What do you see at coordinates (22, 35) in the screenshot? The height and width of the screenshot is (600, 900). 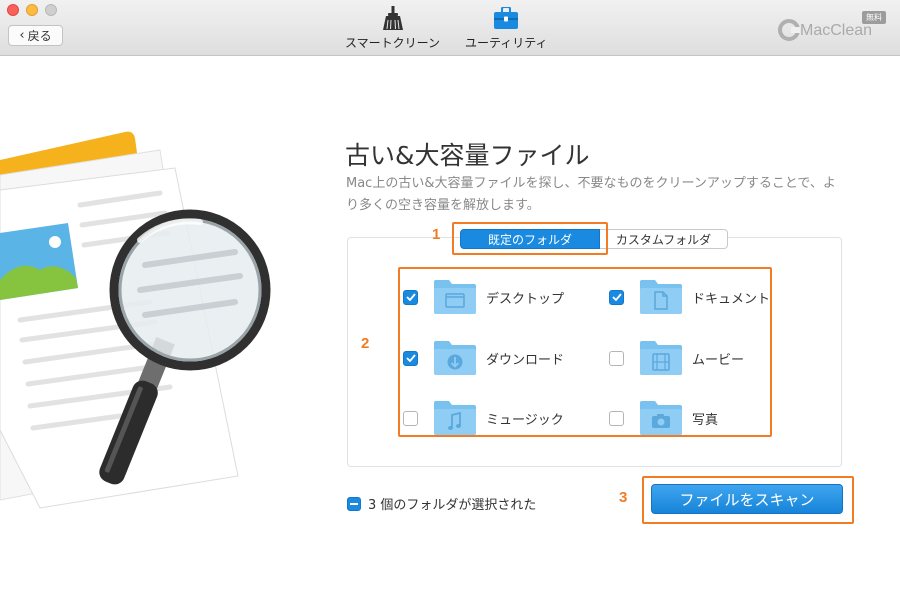 I see `chevron-left-icon: ‹` at bounding box center [22, 35].